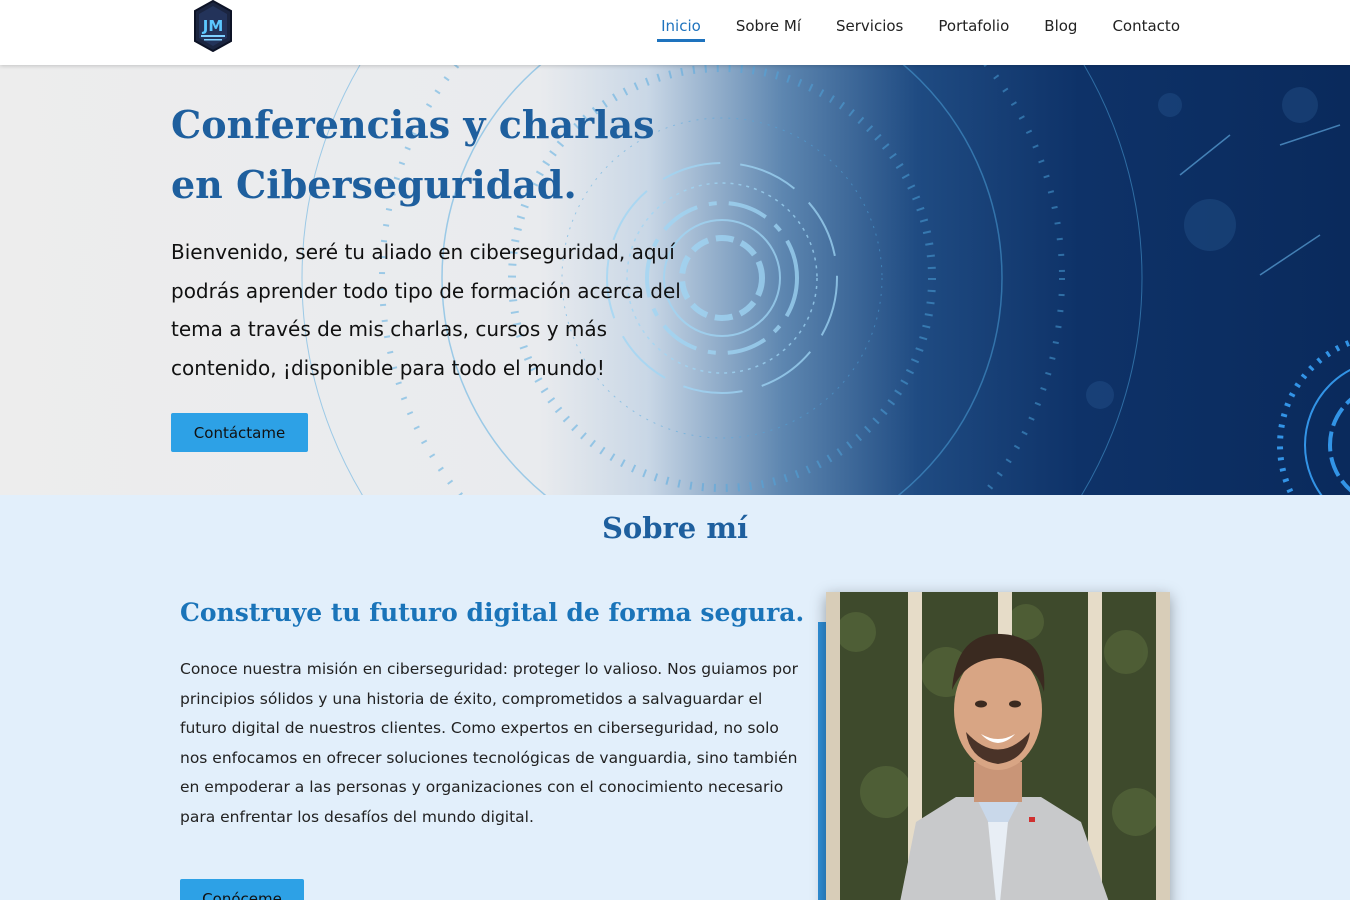 Image resolution: width=1350 pixels, height=900 pixels. What do you see at coordinates (681, 26) in the screenshot?
I see `nav-inicio: Inicio` at bounding box center [681, 26].